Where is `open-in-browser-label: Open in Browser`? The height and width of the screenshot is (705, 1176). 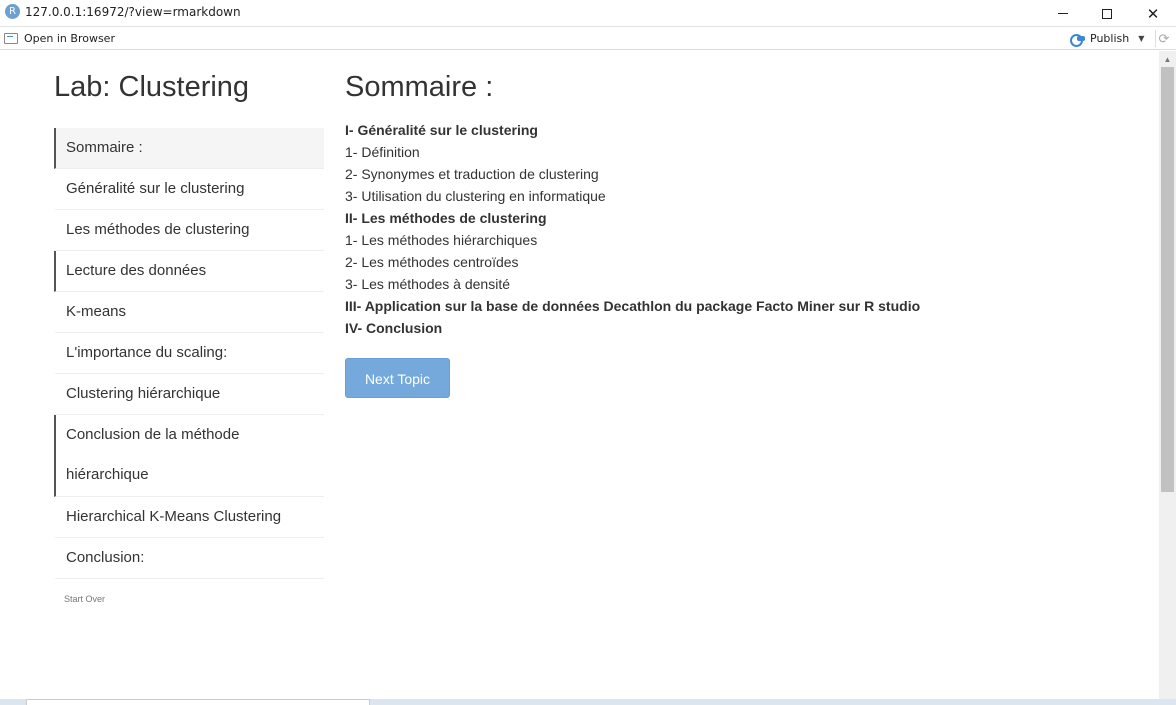 open-in-browser-label: Open in Browser is located at coordinates (69, 38).